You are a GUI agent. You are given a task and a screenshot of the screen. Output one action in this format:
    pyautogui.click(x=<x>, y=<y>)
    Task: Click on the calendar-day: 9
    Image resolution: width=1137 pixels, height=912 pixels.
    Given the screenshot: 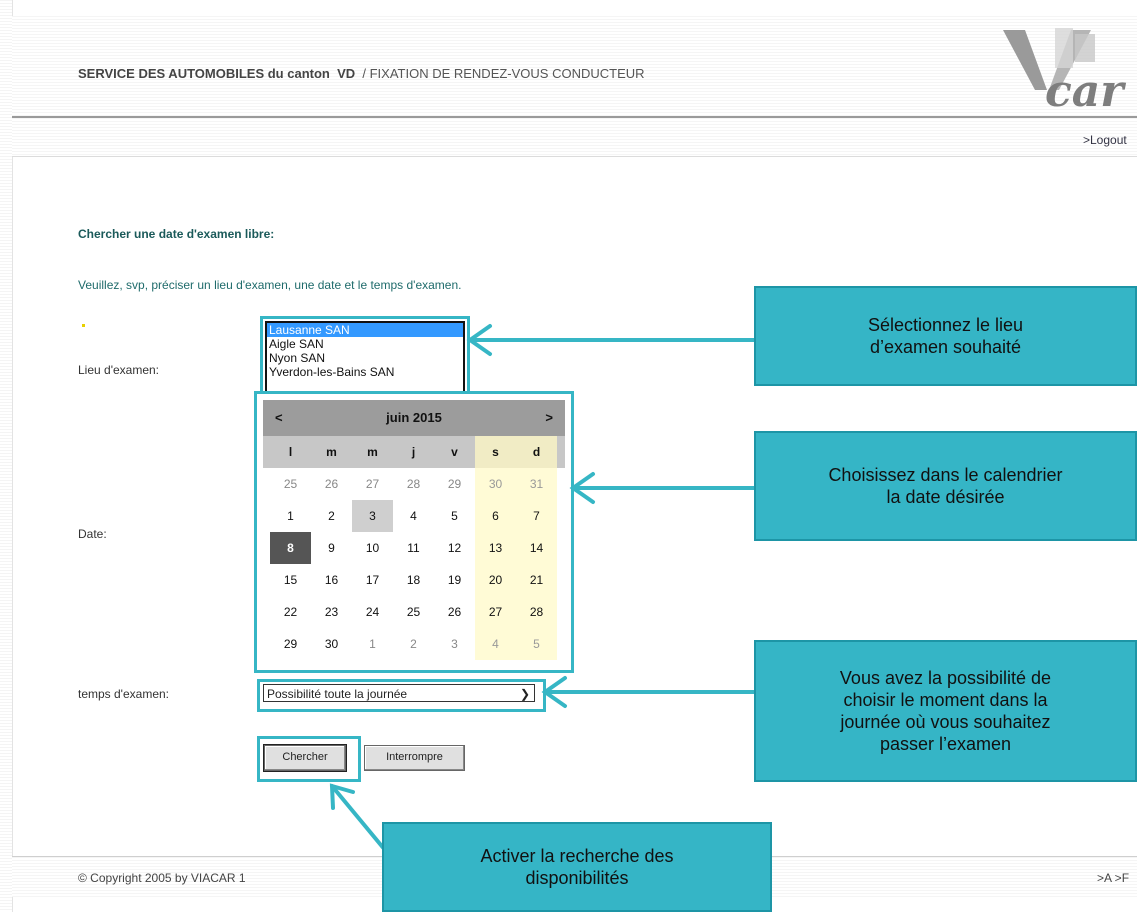 What is the action you would take?
    pyautogui.click(x=331, y=548)
    